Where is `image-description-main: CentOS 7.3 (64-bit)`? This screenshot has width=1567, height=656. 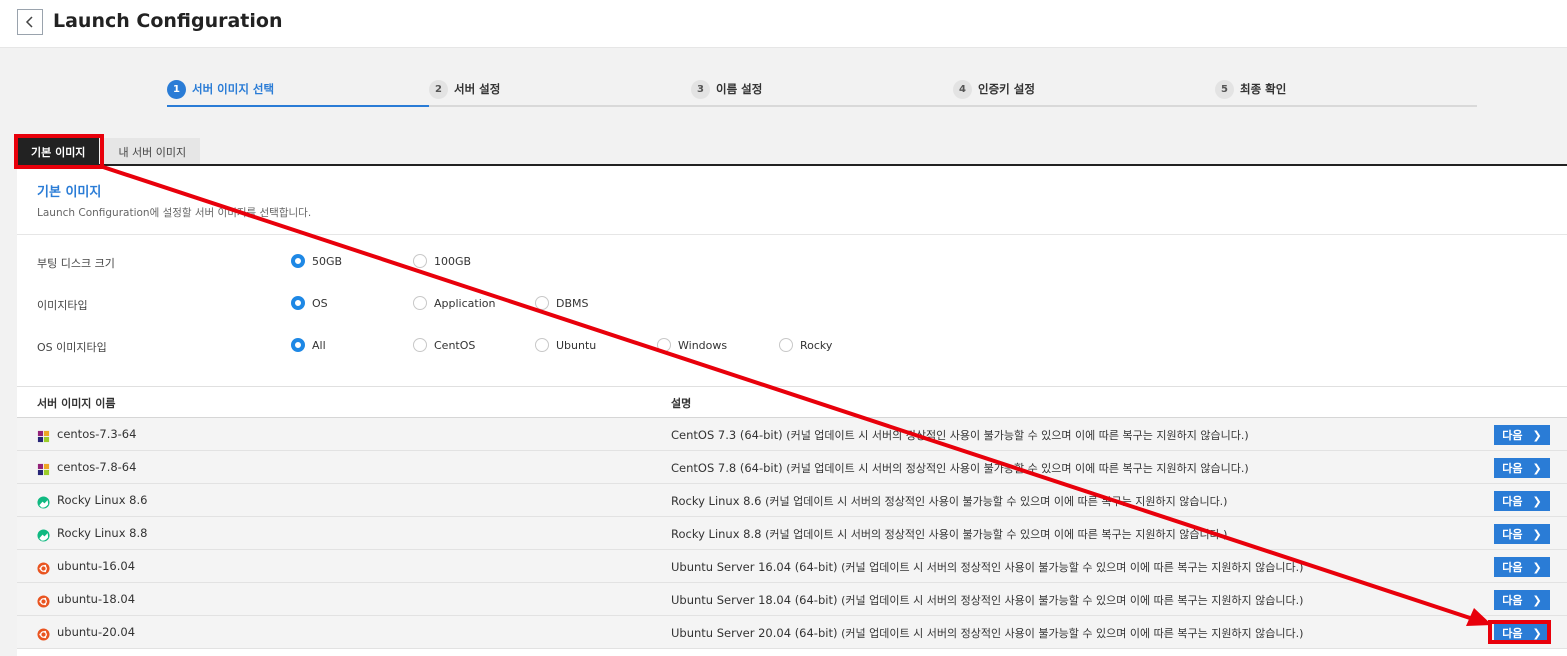 image-description-main: CentOS 7.3 (64-bit) is located at coordinates (727, 435).